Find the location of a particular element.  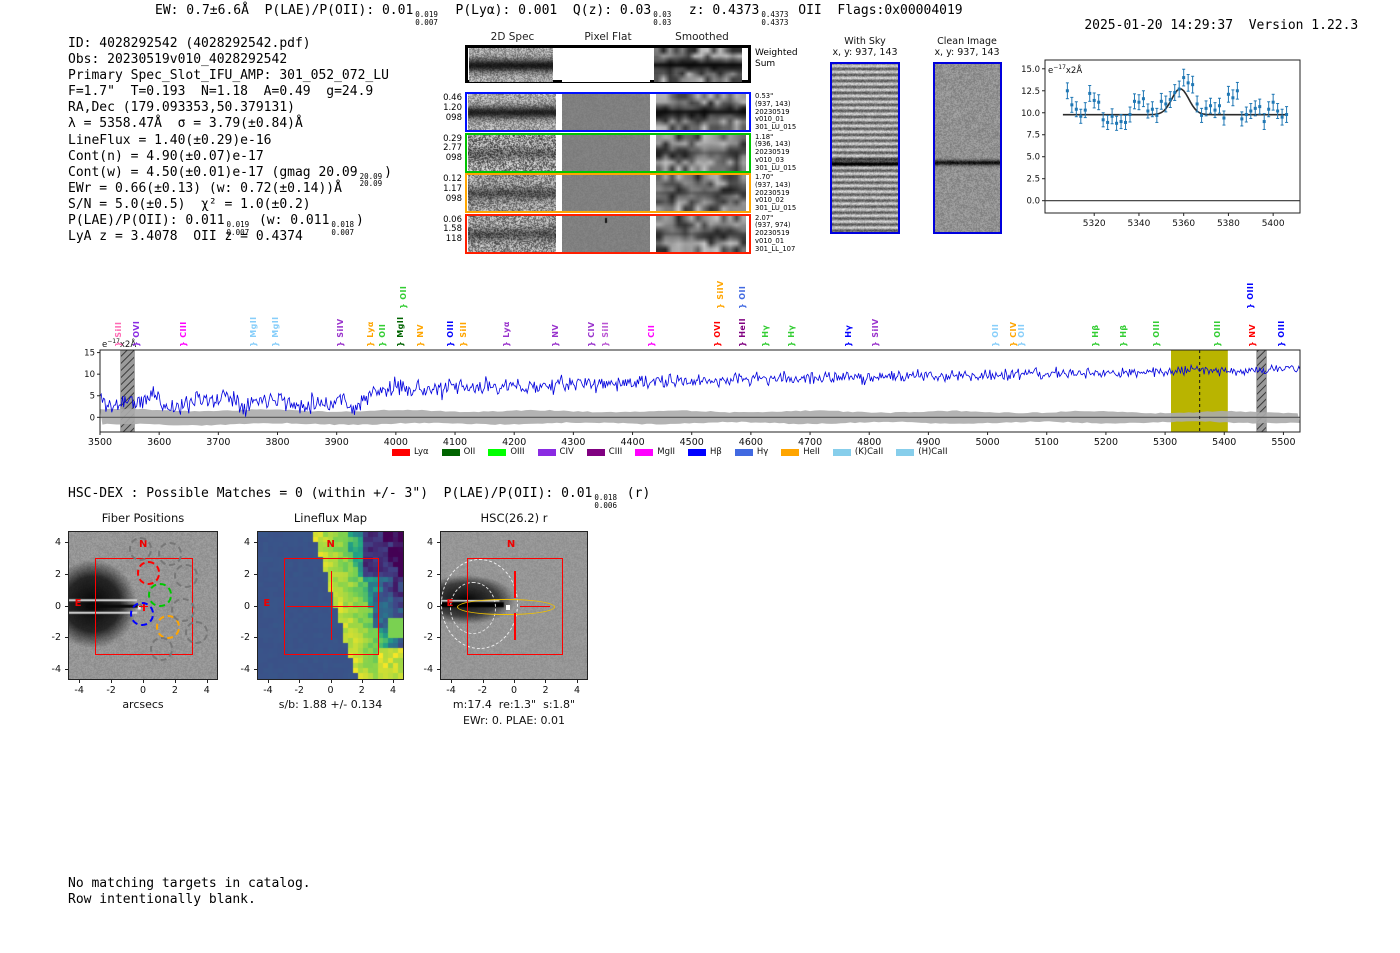

weighted-sum-label-1: Weighted is located at coordinates (776, 53).